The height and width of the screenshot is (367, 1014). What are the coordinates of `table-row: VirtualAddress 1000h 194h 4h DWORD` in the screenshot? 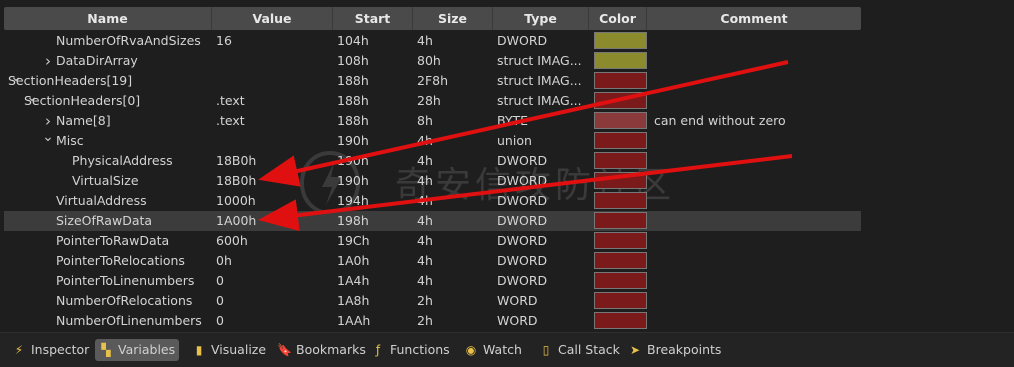 It's located at (432, 201).